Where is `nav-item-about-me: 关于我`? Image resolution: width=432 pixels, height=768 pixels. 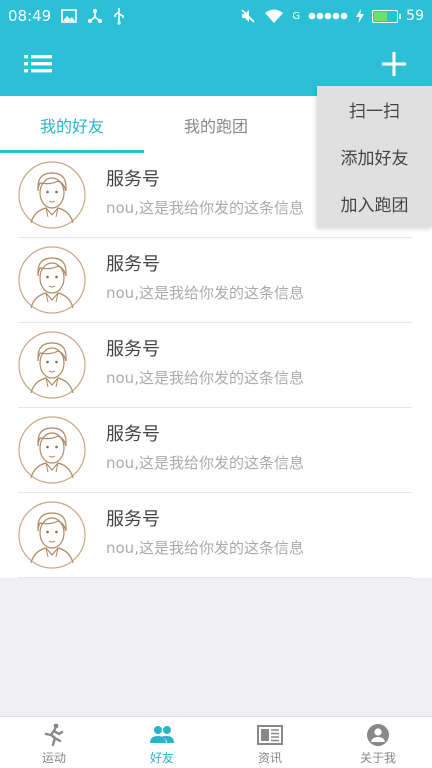
nav-item-about-me: 关于我 is located at coordinates (378, 742).